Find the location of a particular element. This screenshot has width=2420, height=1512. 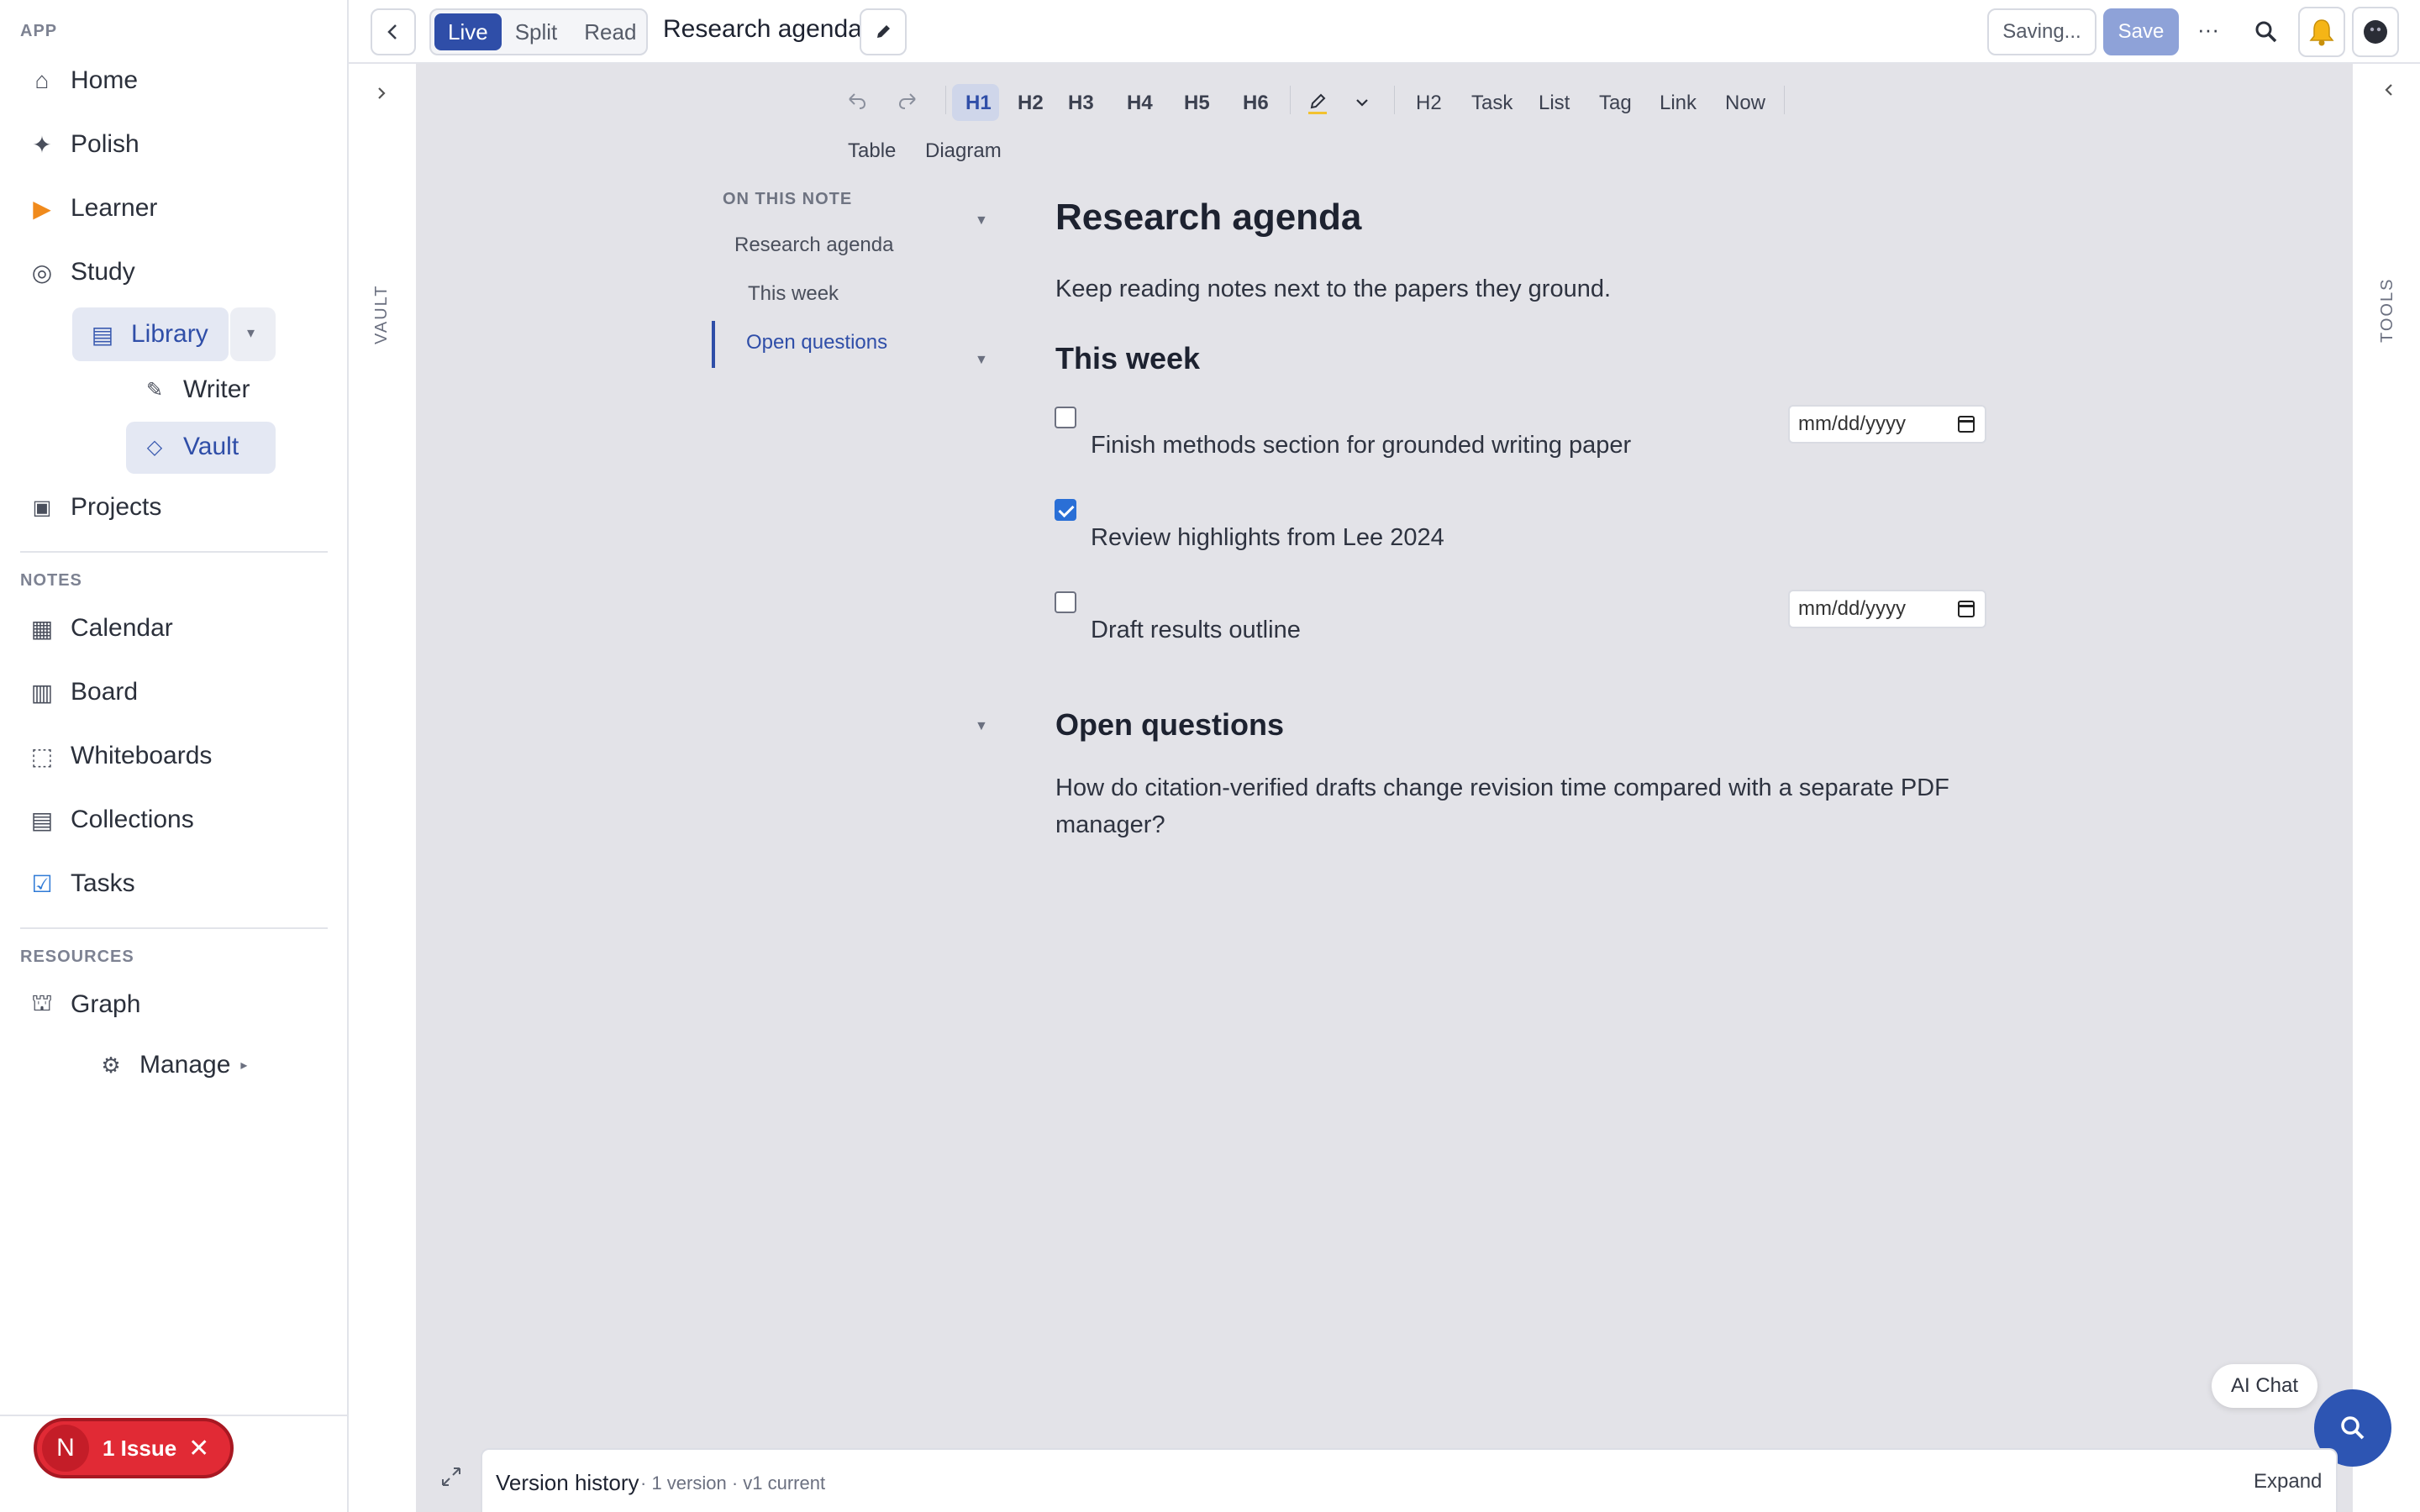

h5-button: H5 is located at coordinates (1197, 103).